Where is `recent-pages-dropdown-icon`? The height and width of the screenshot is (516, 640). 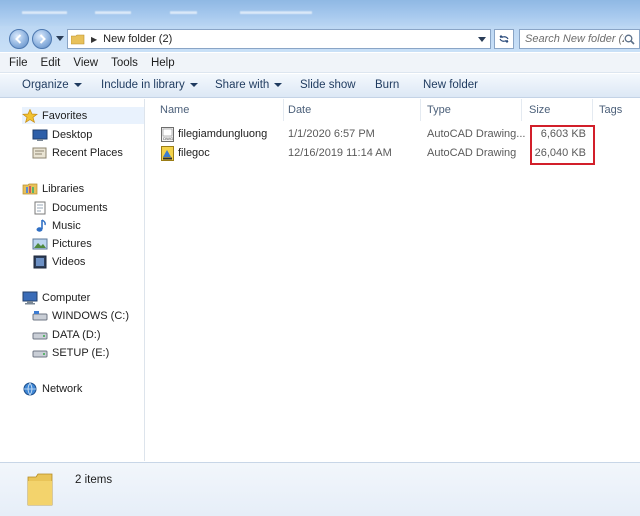 recent-pages-dropdown-icon is located at coordinates (60, 39).